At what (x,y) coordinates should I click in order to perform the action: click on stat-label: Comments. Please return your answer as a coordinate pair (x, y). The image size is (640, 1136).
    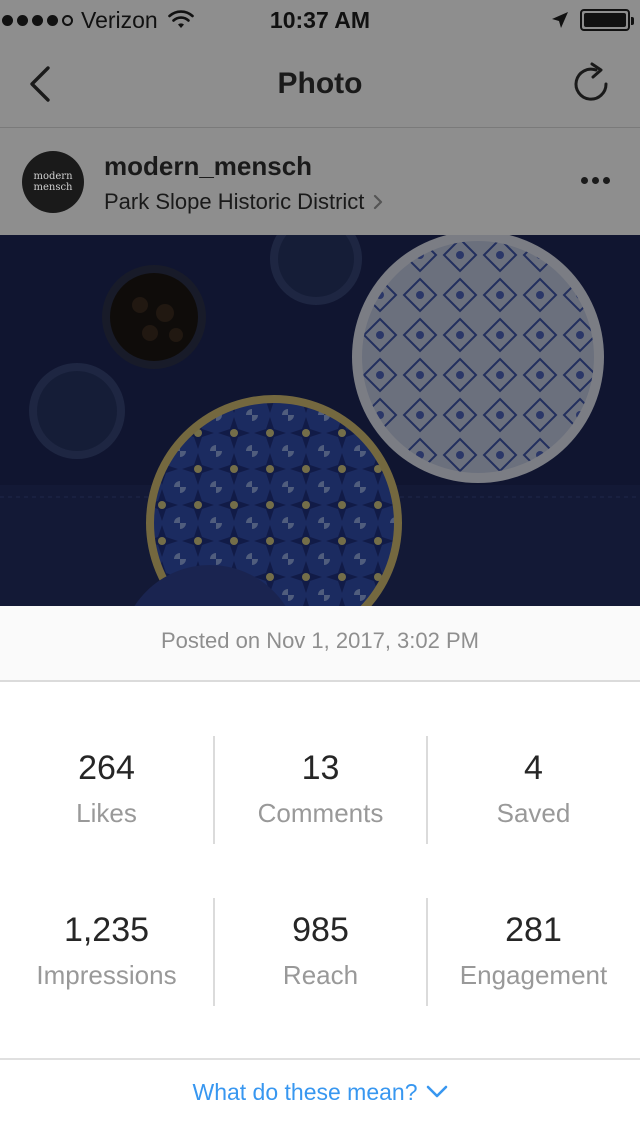
    Looking at the image, I should click on (320, 813).